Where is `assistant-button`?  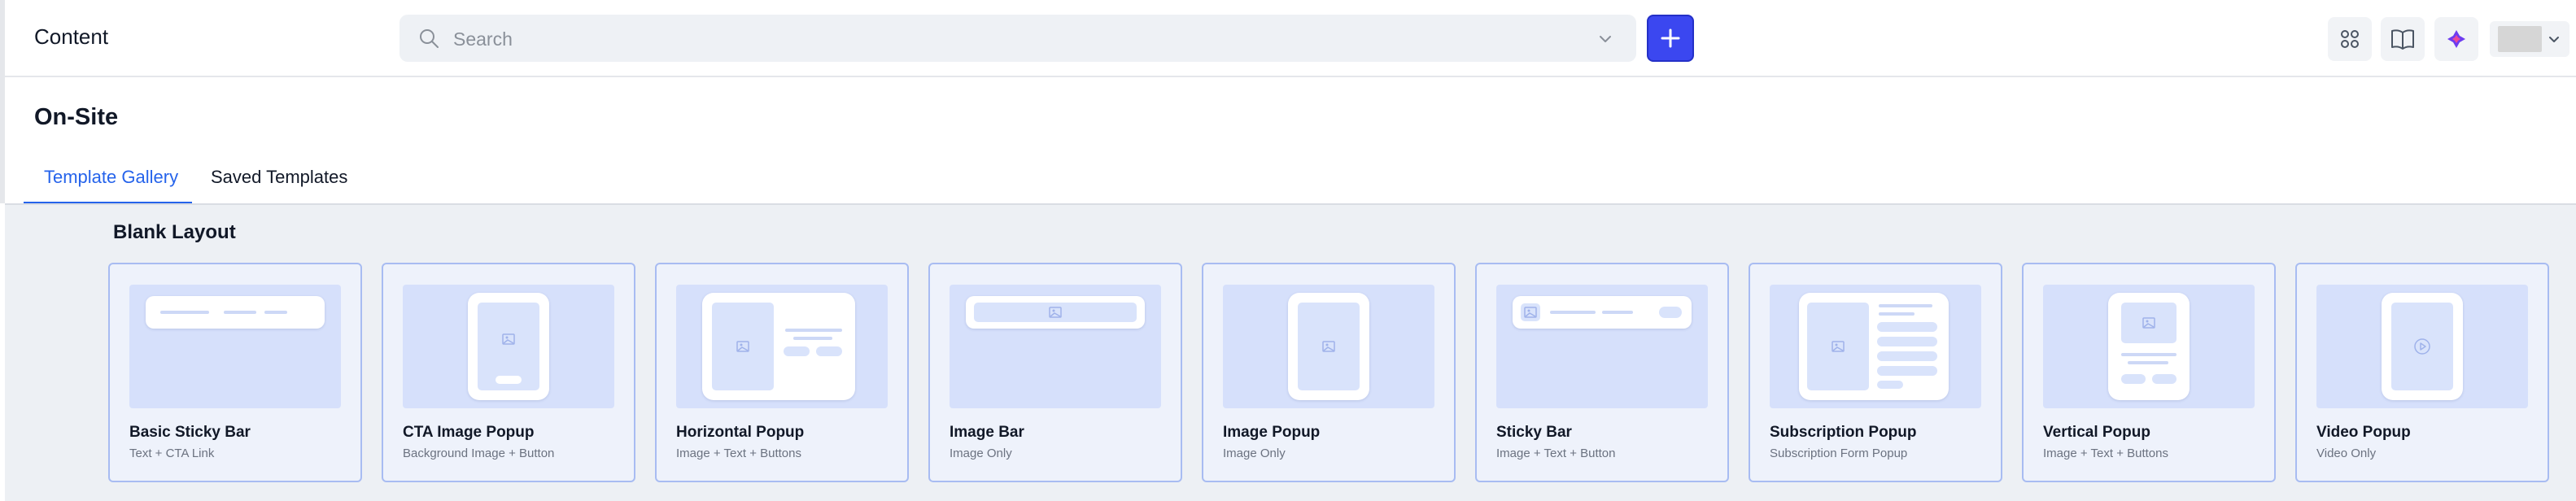 assistant-button is located at coordinates (2456, 39).